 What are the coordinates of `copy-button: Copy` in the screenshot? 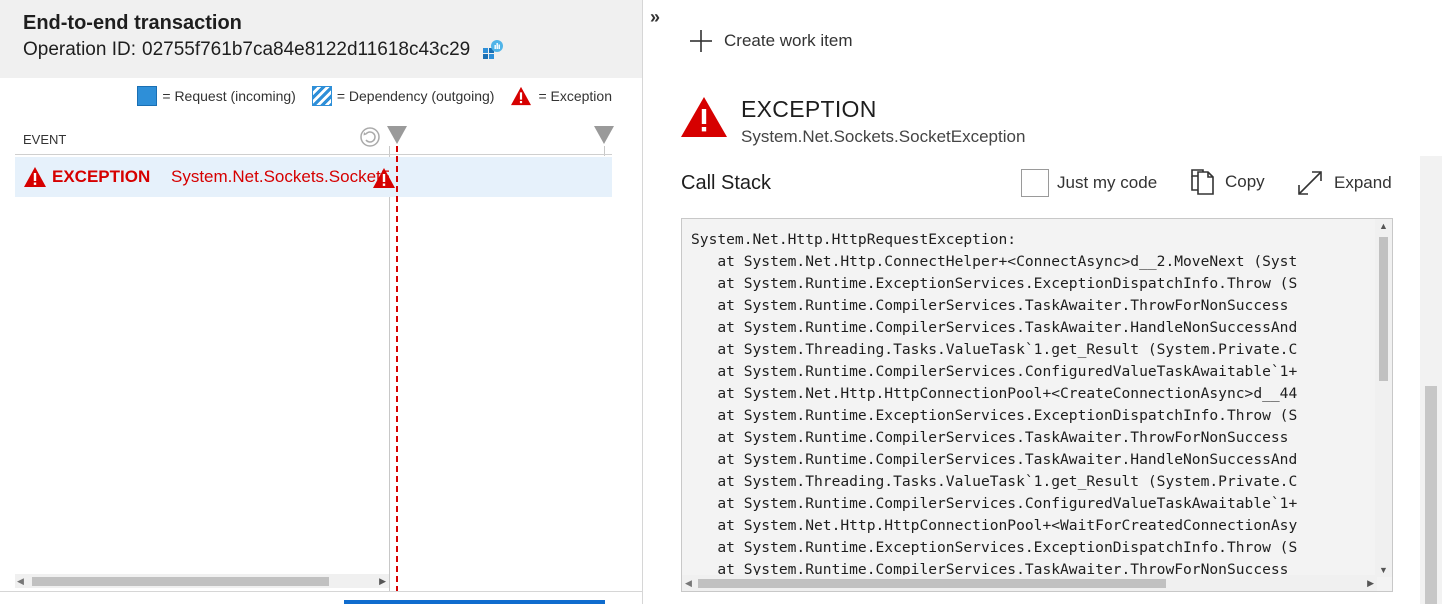 It's located at (1227, 182).